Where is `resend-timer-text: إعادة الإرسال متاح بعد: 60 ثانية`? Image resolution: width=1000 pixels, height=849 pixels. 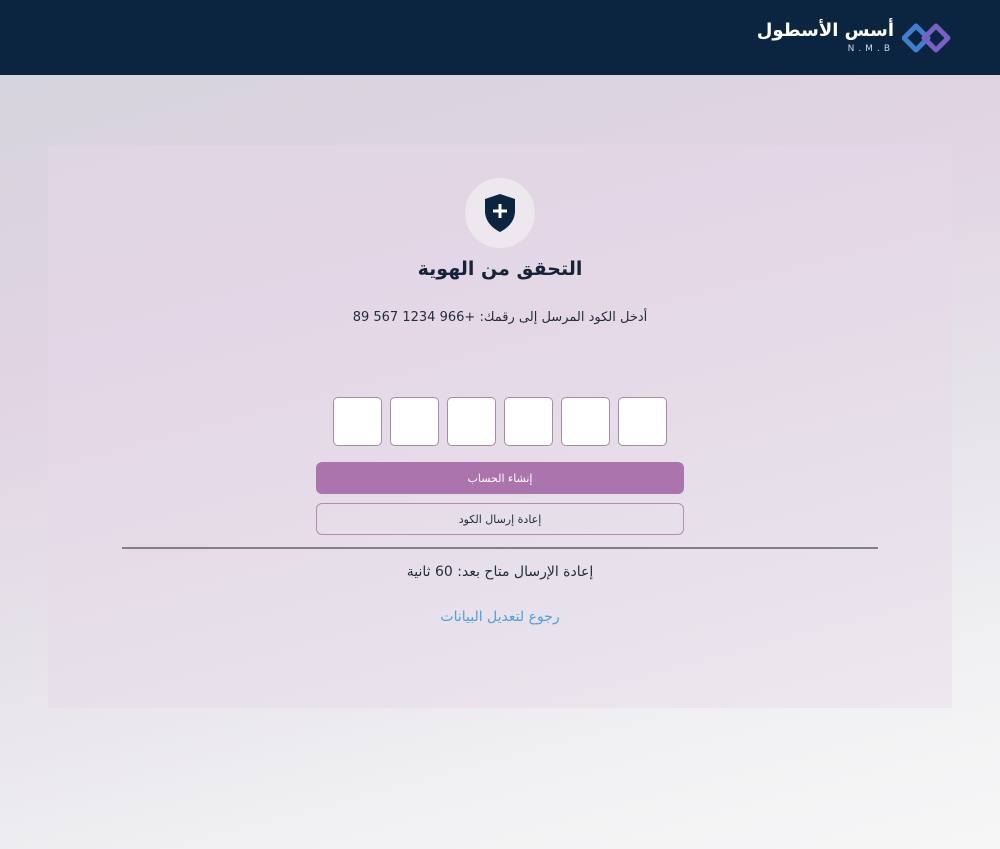 resend-timer-text: إعادة الإرسال متاح بعد: 60 ثانية is located at coordinates (500, 572).